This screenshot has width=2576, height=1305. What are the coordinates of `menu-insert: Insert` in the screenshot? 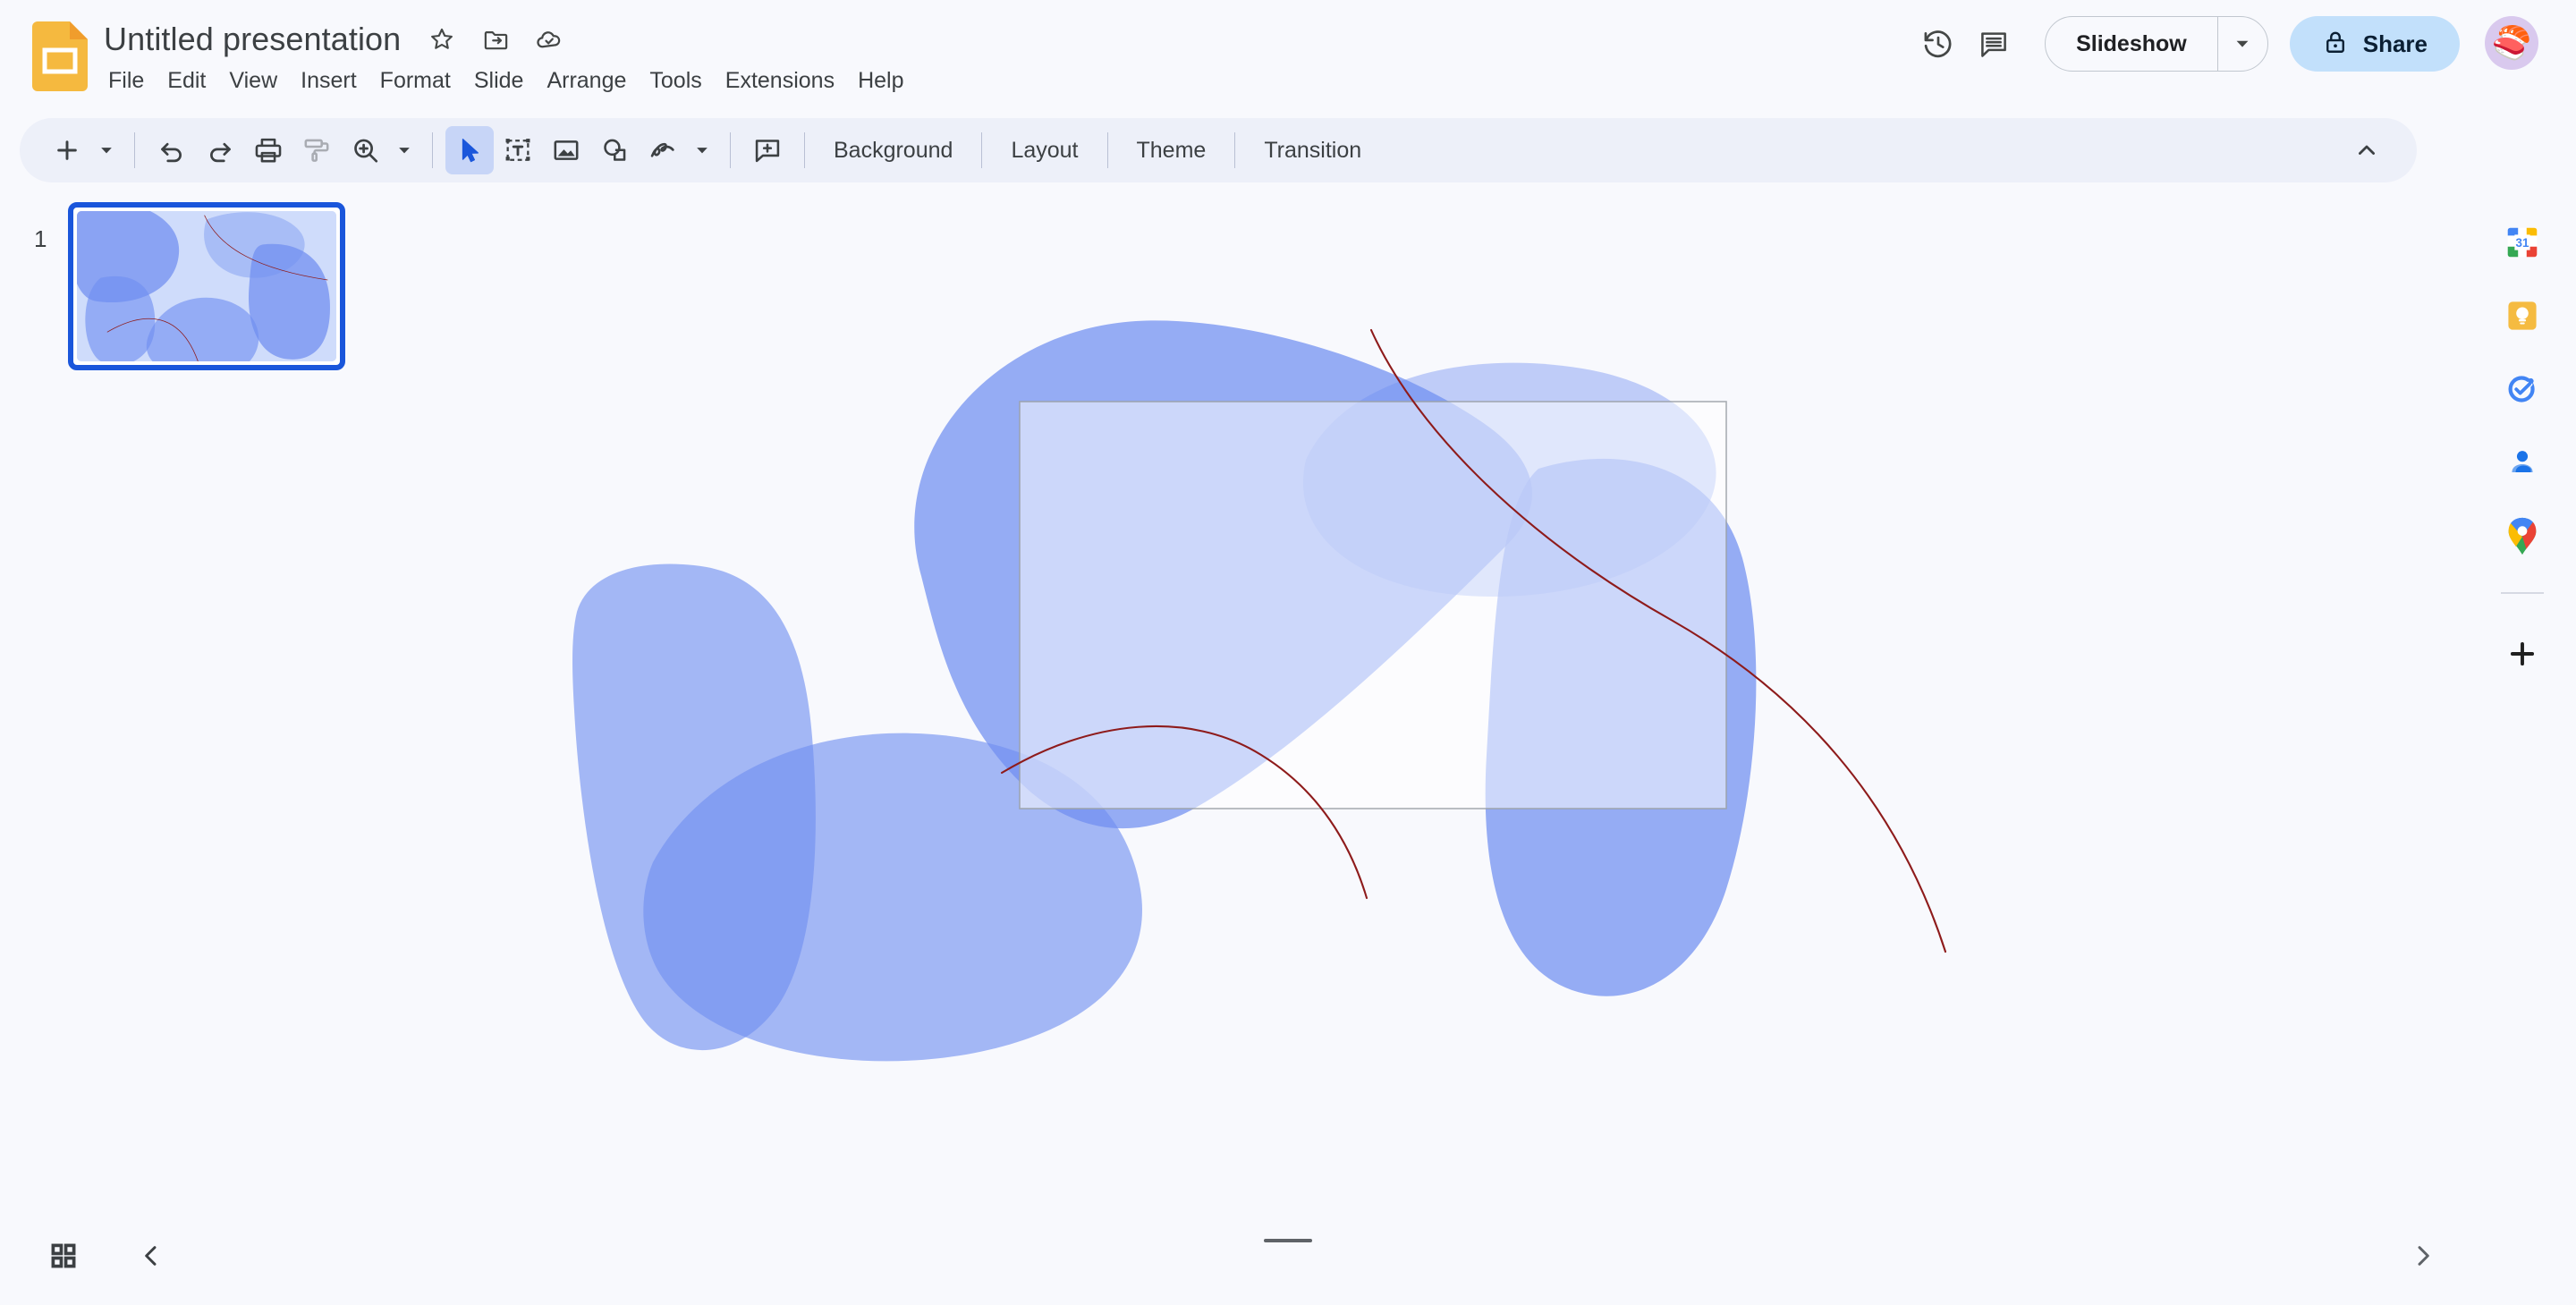 It's located at (329, 80).